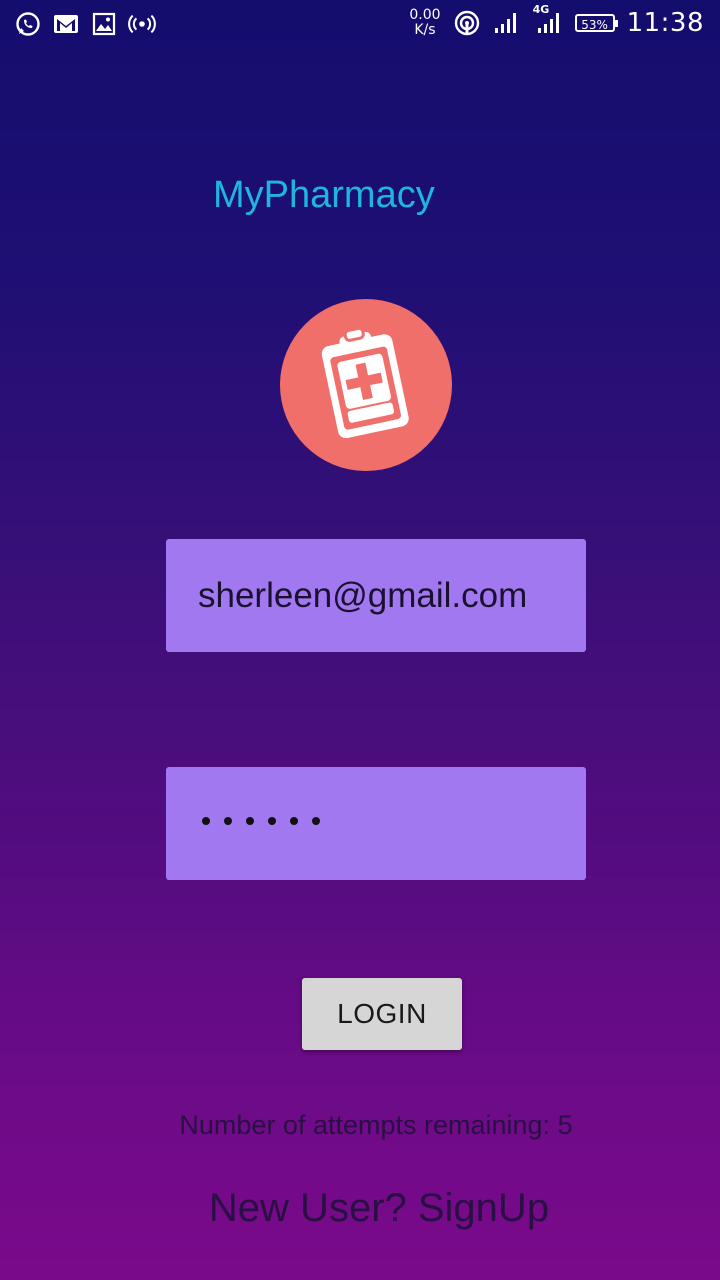  What do you see at coordinates (507, 23) in the screenshot?
I see `signal-strength-icon` at bounding box center [507, 23].